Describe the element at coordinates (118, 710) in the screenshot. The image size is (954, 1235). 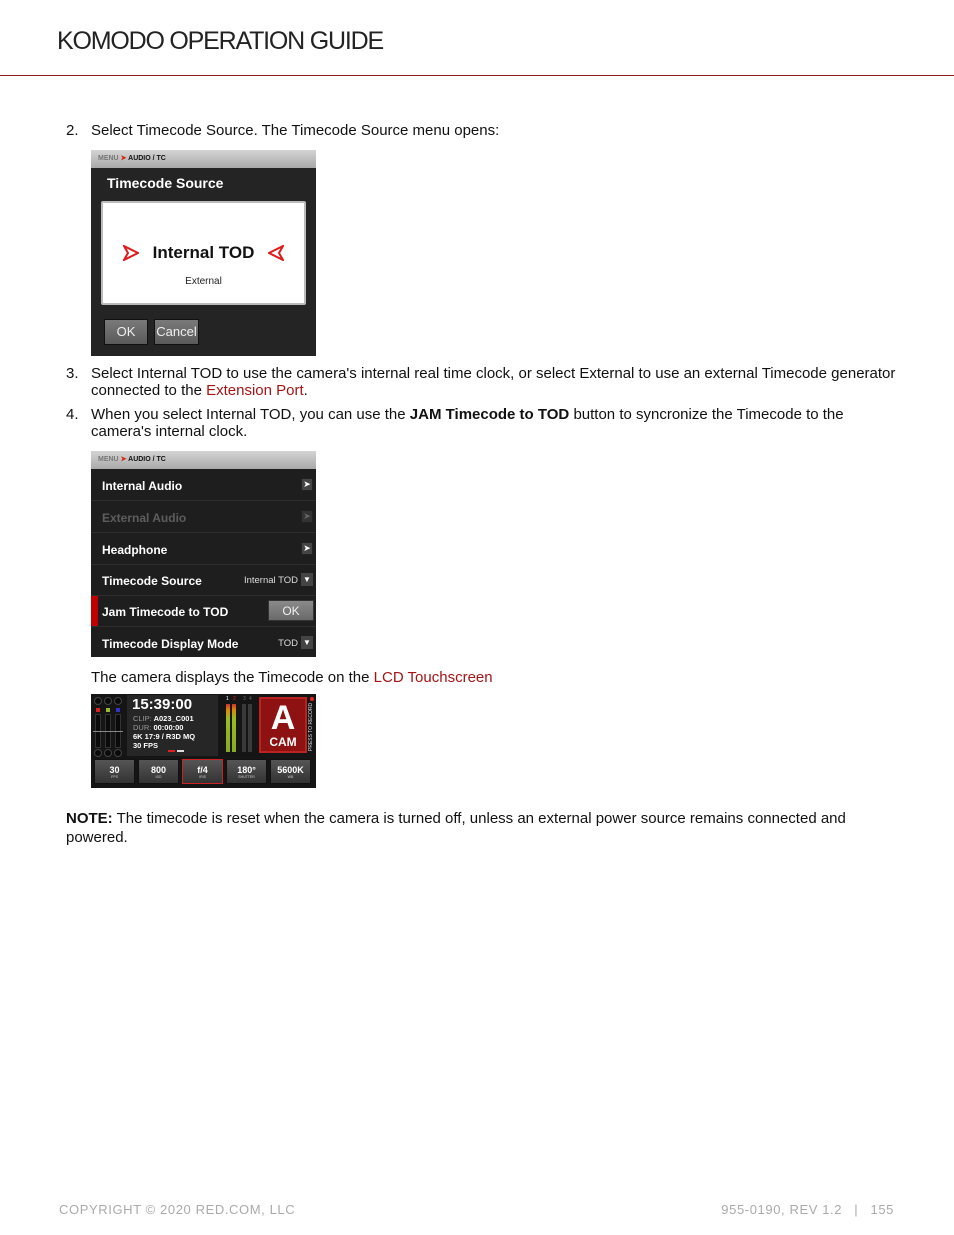
I see `blue-indicator` at that location.